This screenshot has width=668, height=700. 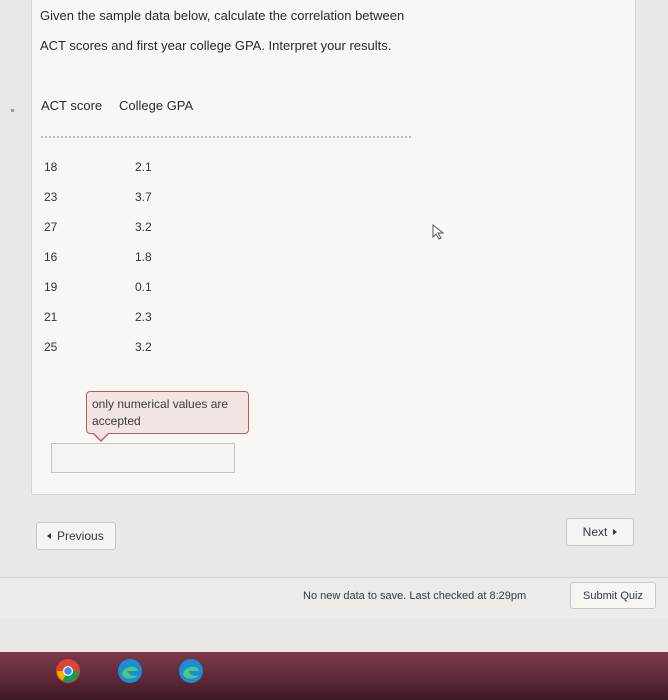 What do you see at coordinates (182, 230) in the screenshot?
I see `table-row: 27 3.2` at bounding box center [182, 230].